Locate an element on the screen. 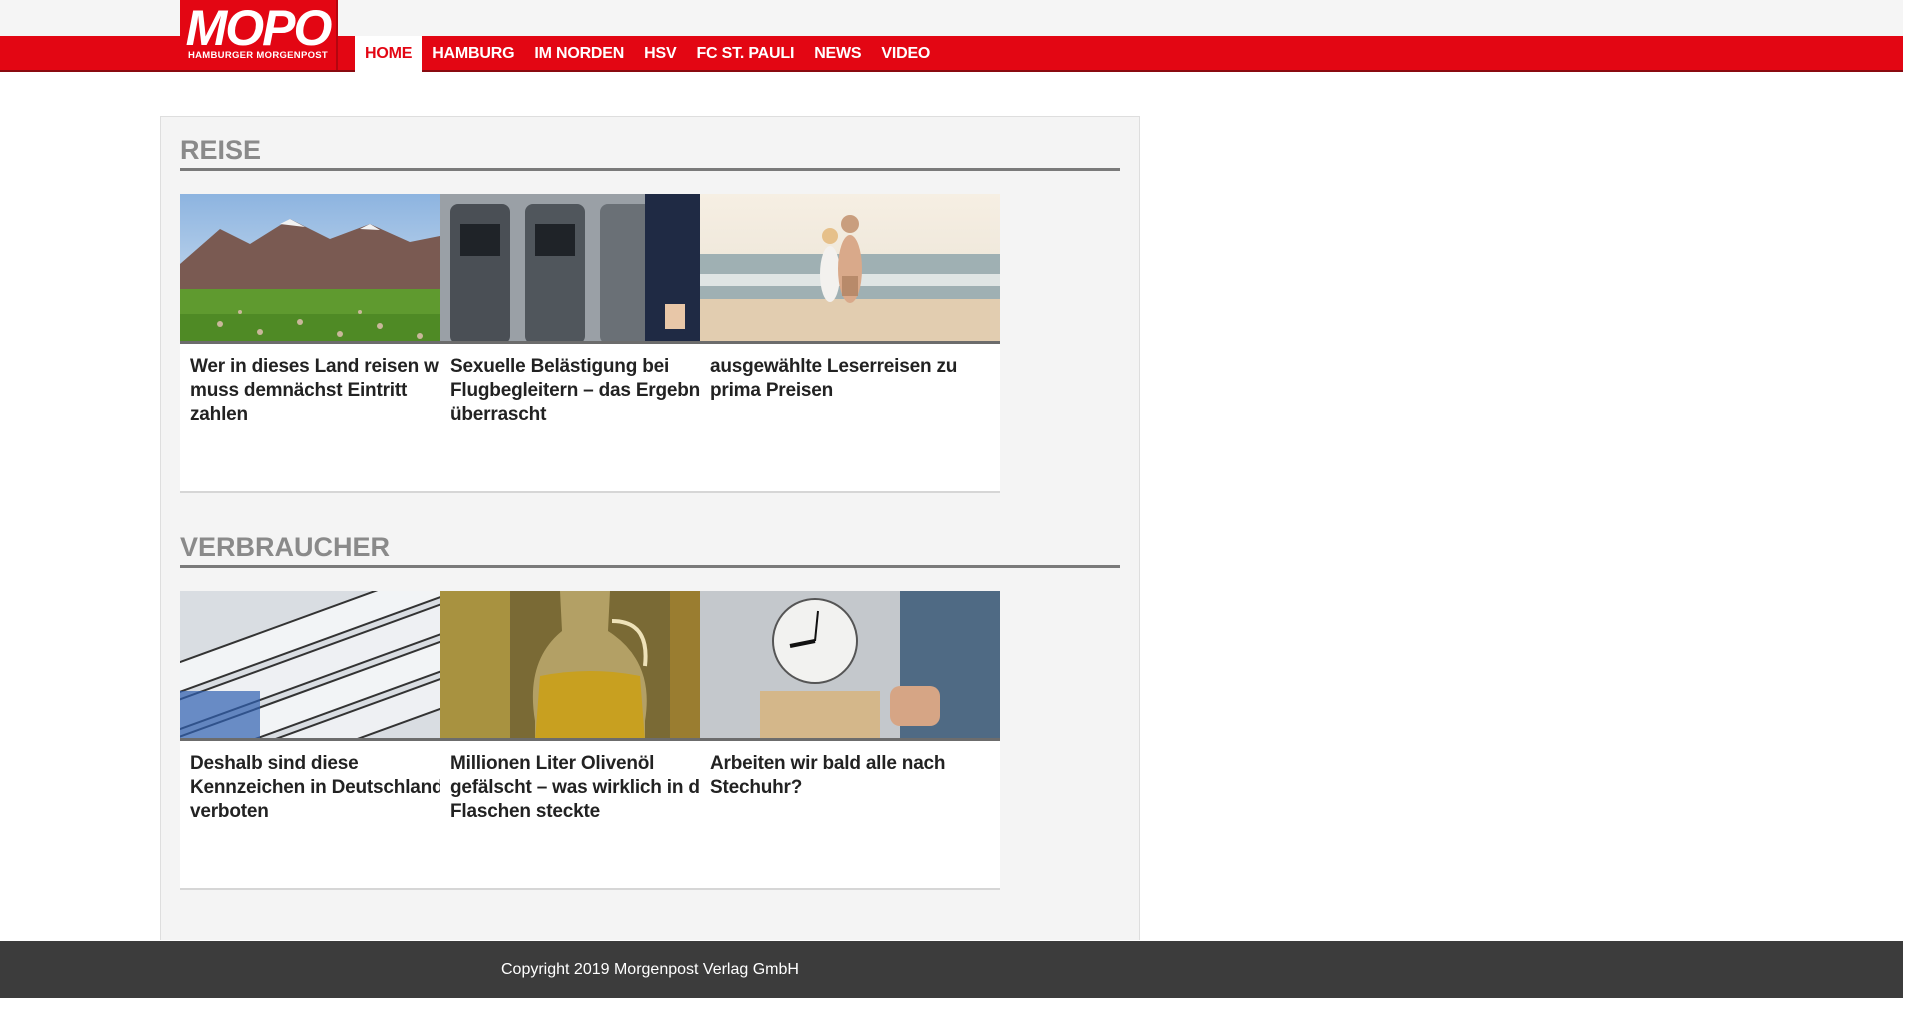  logo-subtitle: HAMBURGER MORGENPOST is located at coordinates (258, 55).